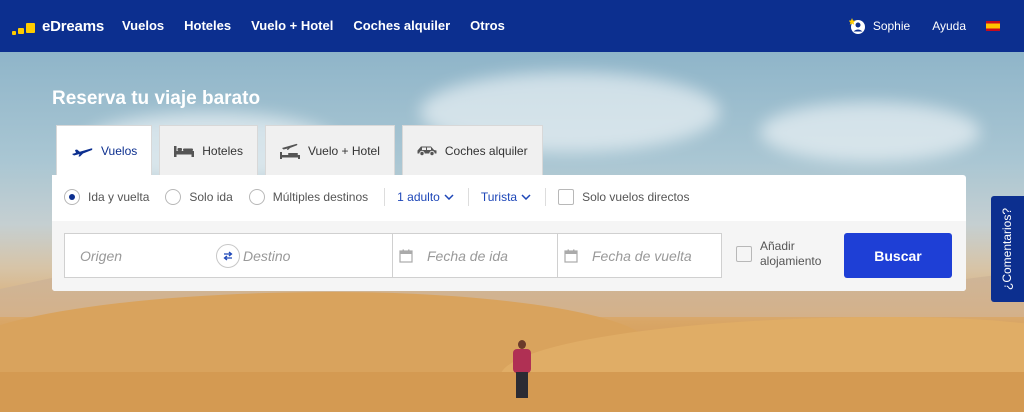 Image resolution: width=1024 pixels, height=412 pixels. What do you see at coordinates (292, 25) in the screenshot?
I see `nav-vuelo-hotel: Vuelo + Hotel` at bounding box center [292, 25].